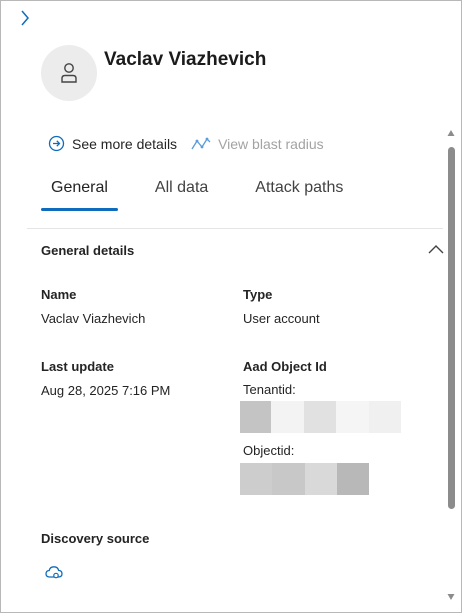  Describe the element at coordinates (106, 390) in the screenshot. I see `last-update-value: Aug 28, 2025 7:16 PM` at that location.